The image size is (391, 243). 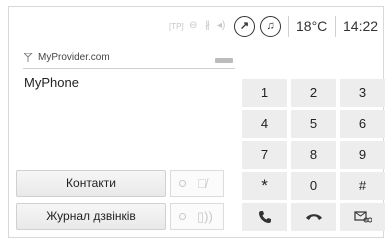 What do you see at coordinates (264, 186) in the screenshot?
I see `key-star: *` at bounding box center [264, 186].